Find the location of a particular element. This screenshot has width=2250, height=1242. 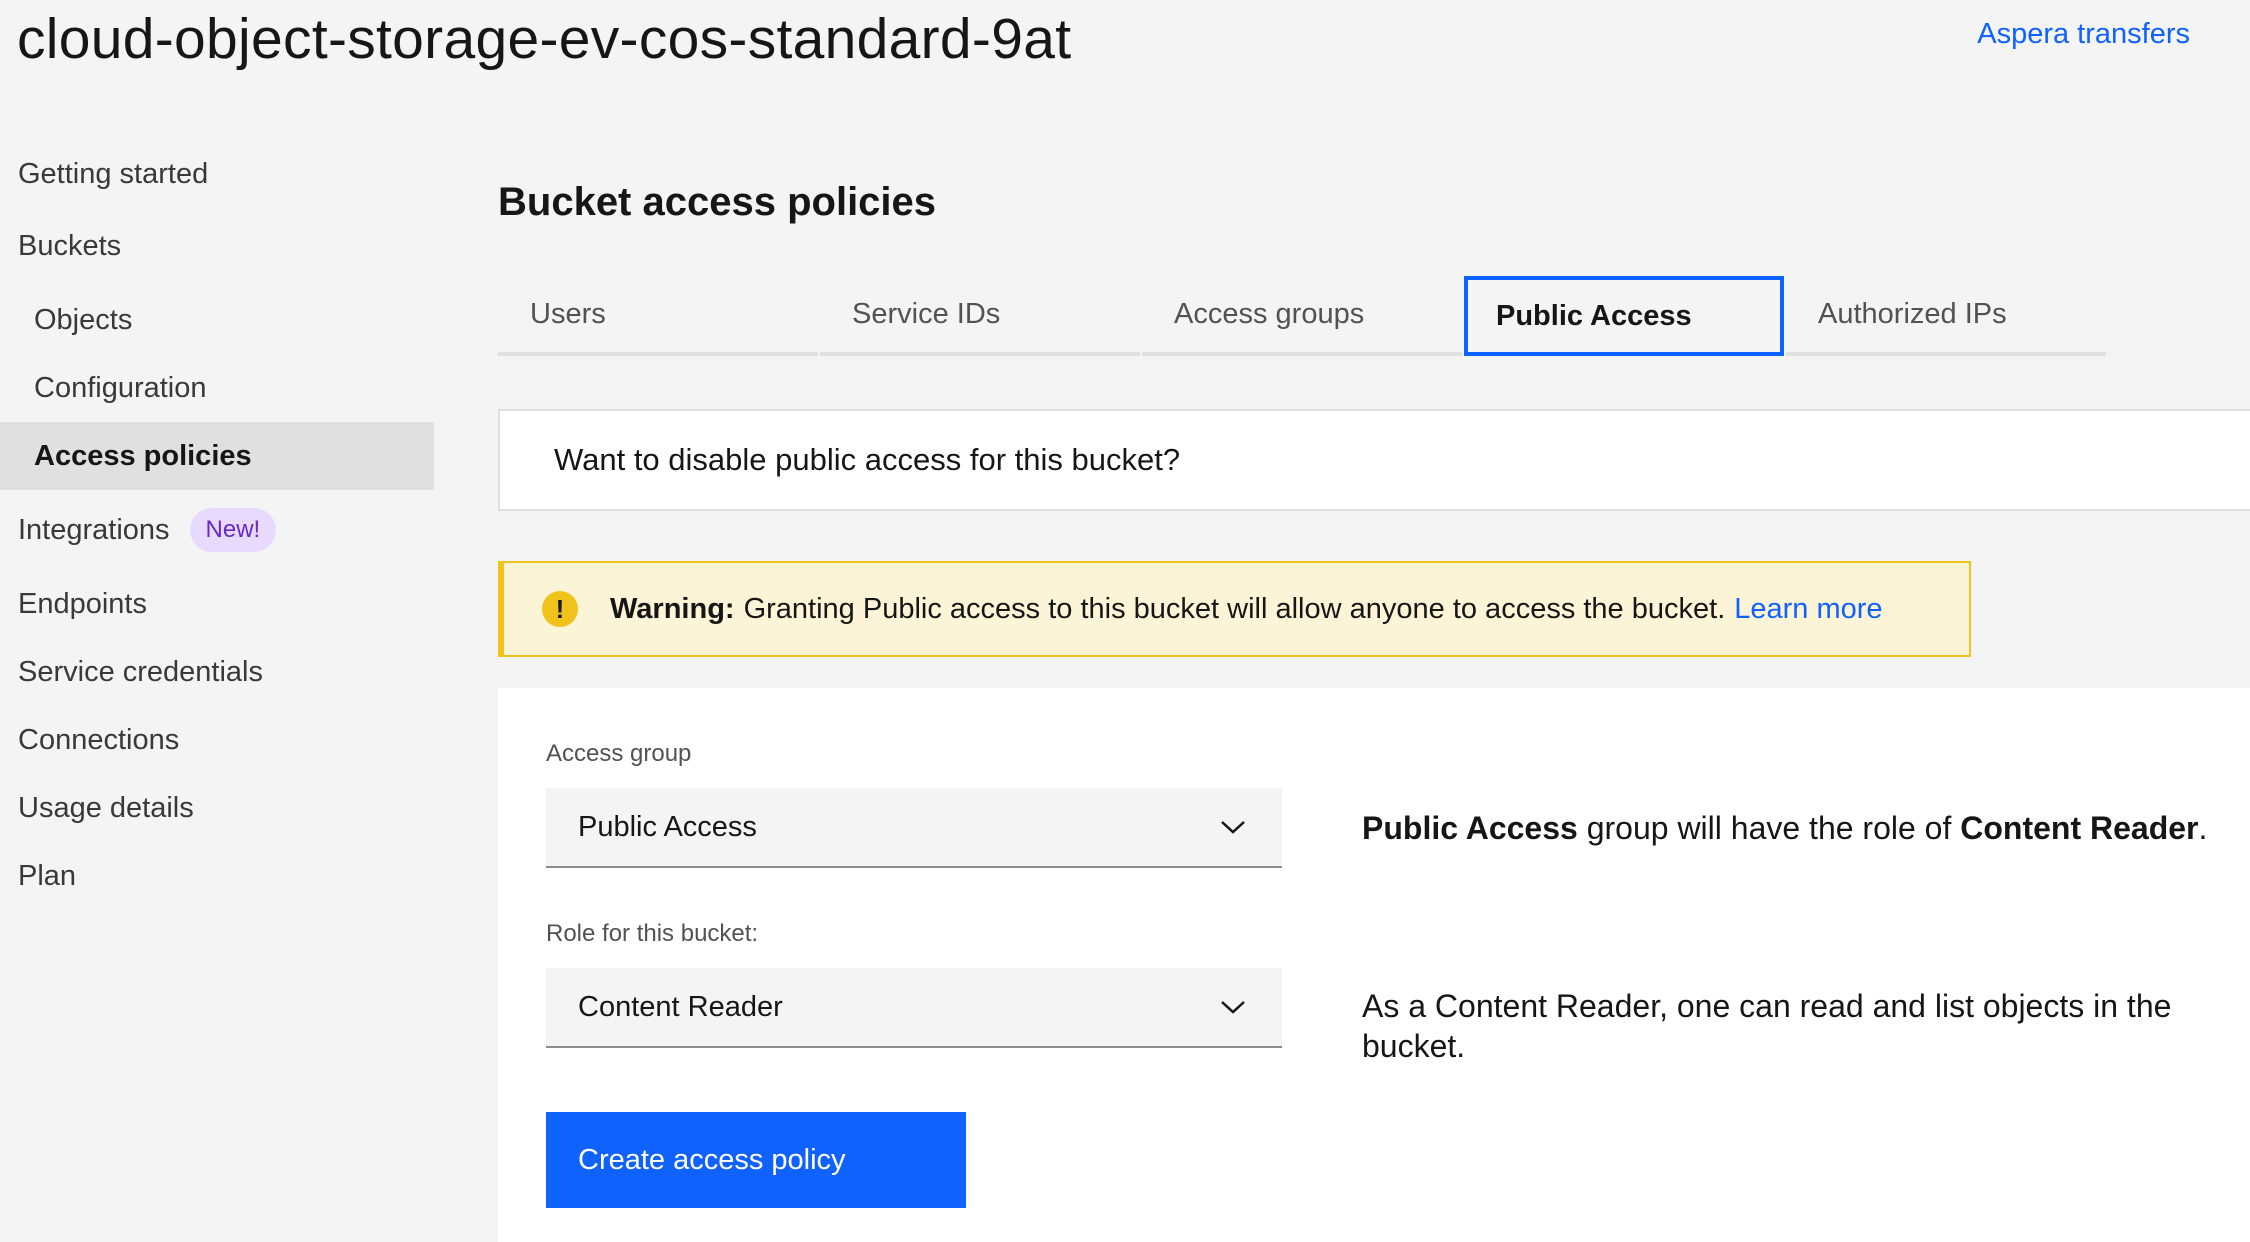

access-group-value: Public Access is located at coordinates (667, 826).